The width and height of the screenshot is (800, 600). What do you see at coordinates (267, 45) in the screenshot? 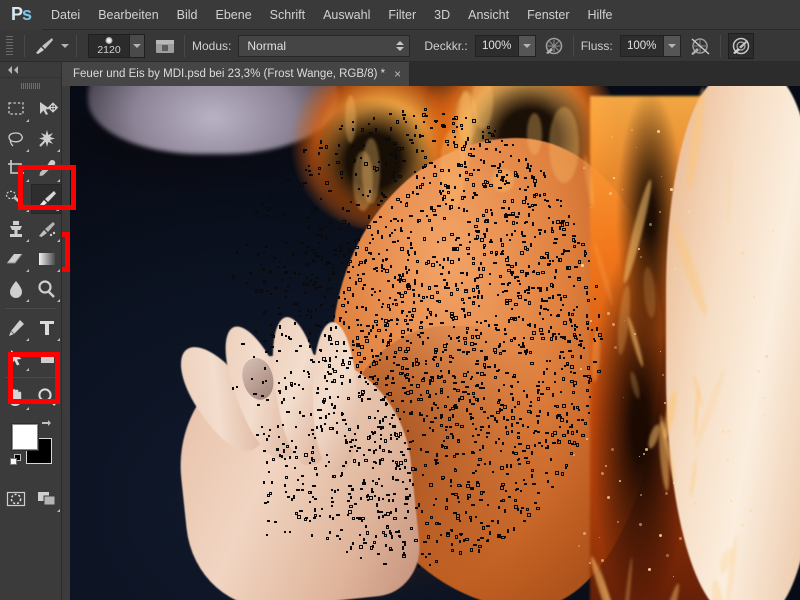
I see `blend-mode-value: Normal` at bounding box center [267, 45].